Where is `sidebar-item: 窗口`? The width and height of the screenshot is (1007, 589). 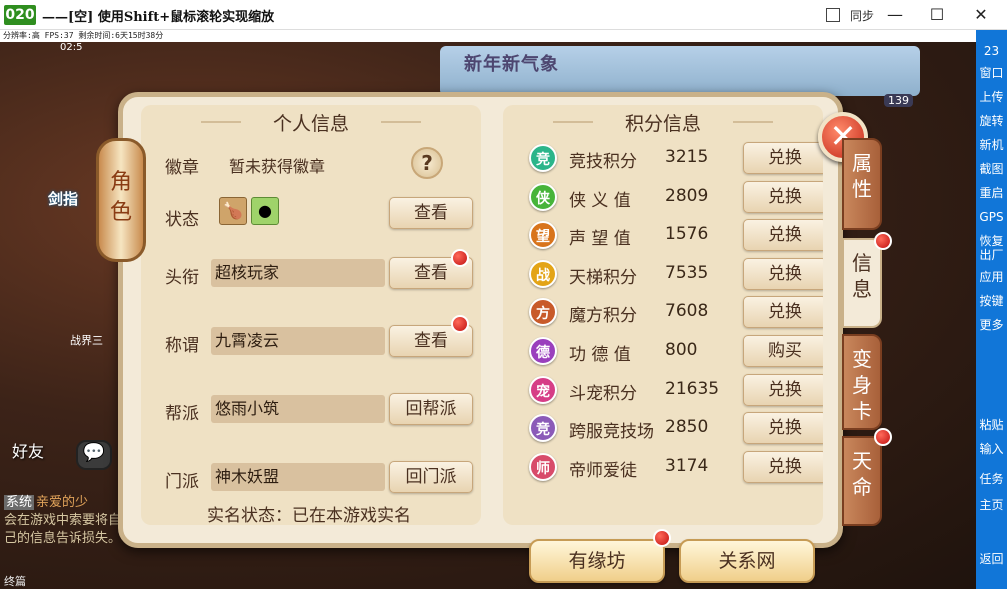 sidebar-item: 窗口 is located at coordinates (991, 73).